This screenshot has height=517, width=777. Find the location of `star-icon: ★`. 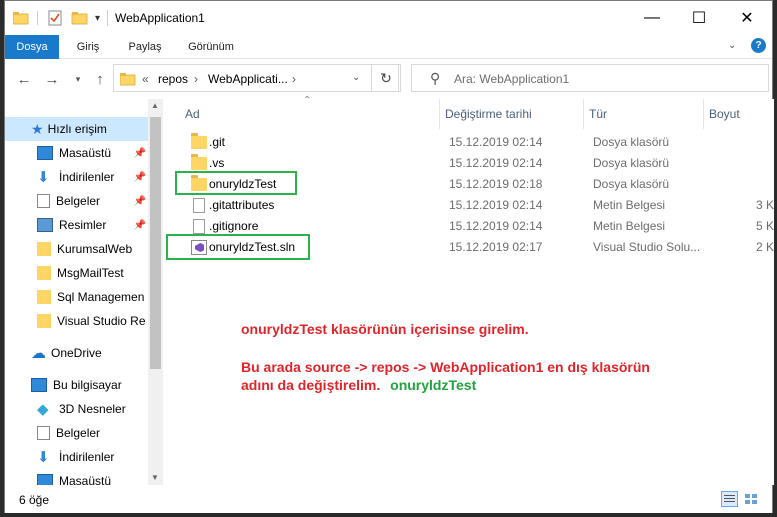

star-icon: ★ is located at coordinates (37, 128).